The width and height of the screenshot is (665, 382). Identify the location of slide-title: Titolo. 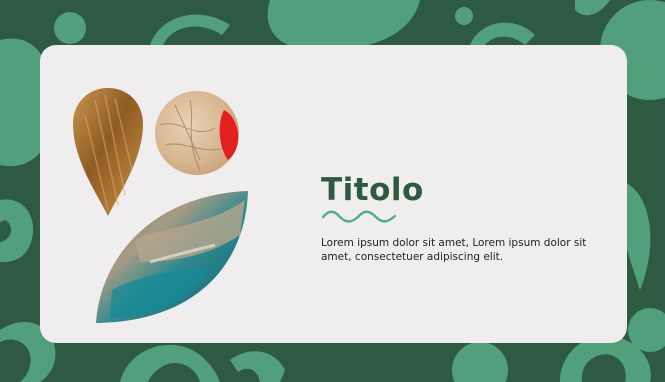
(372, 190).